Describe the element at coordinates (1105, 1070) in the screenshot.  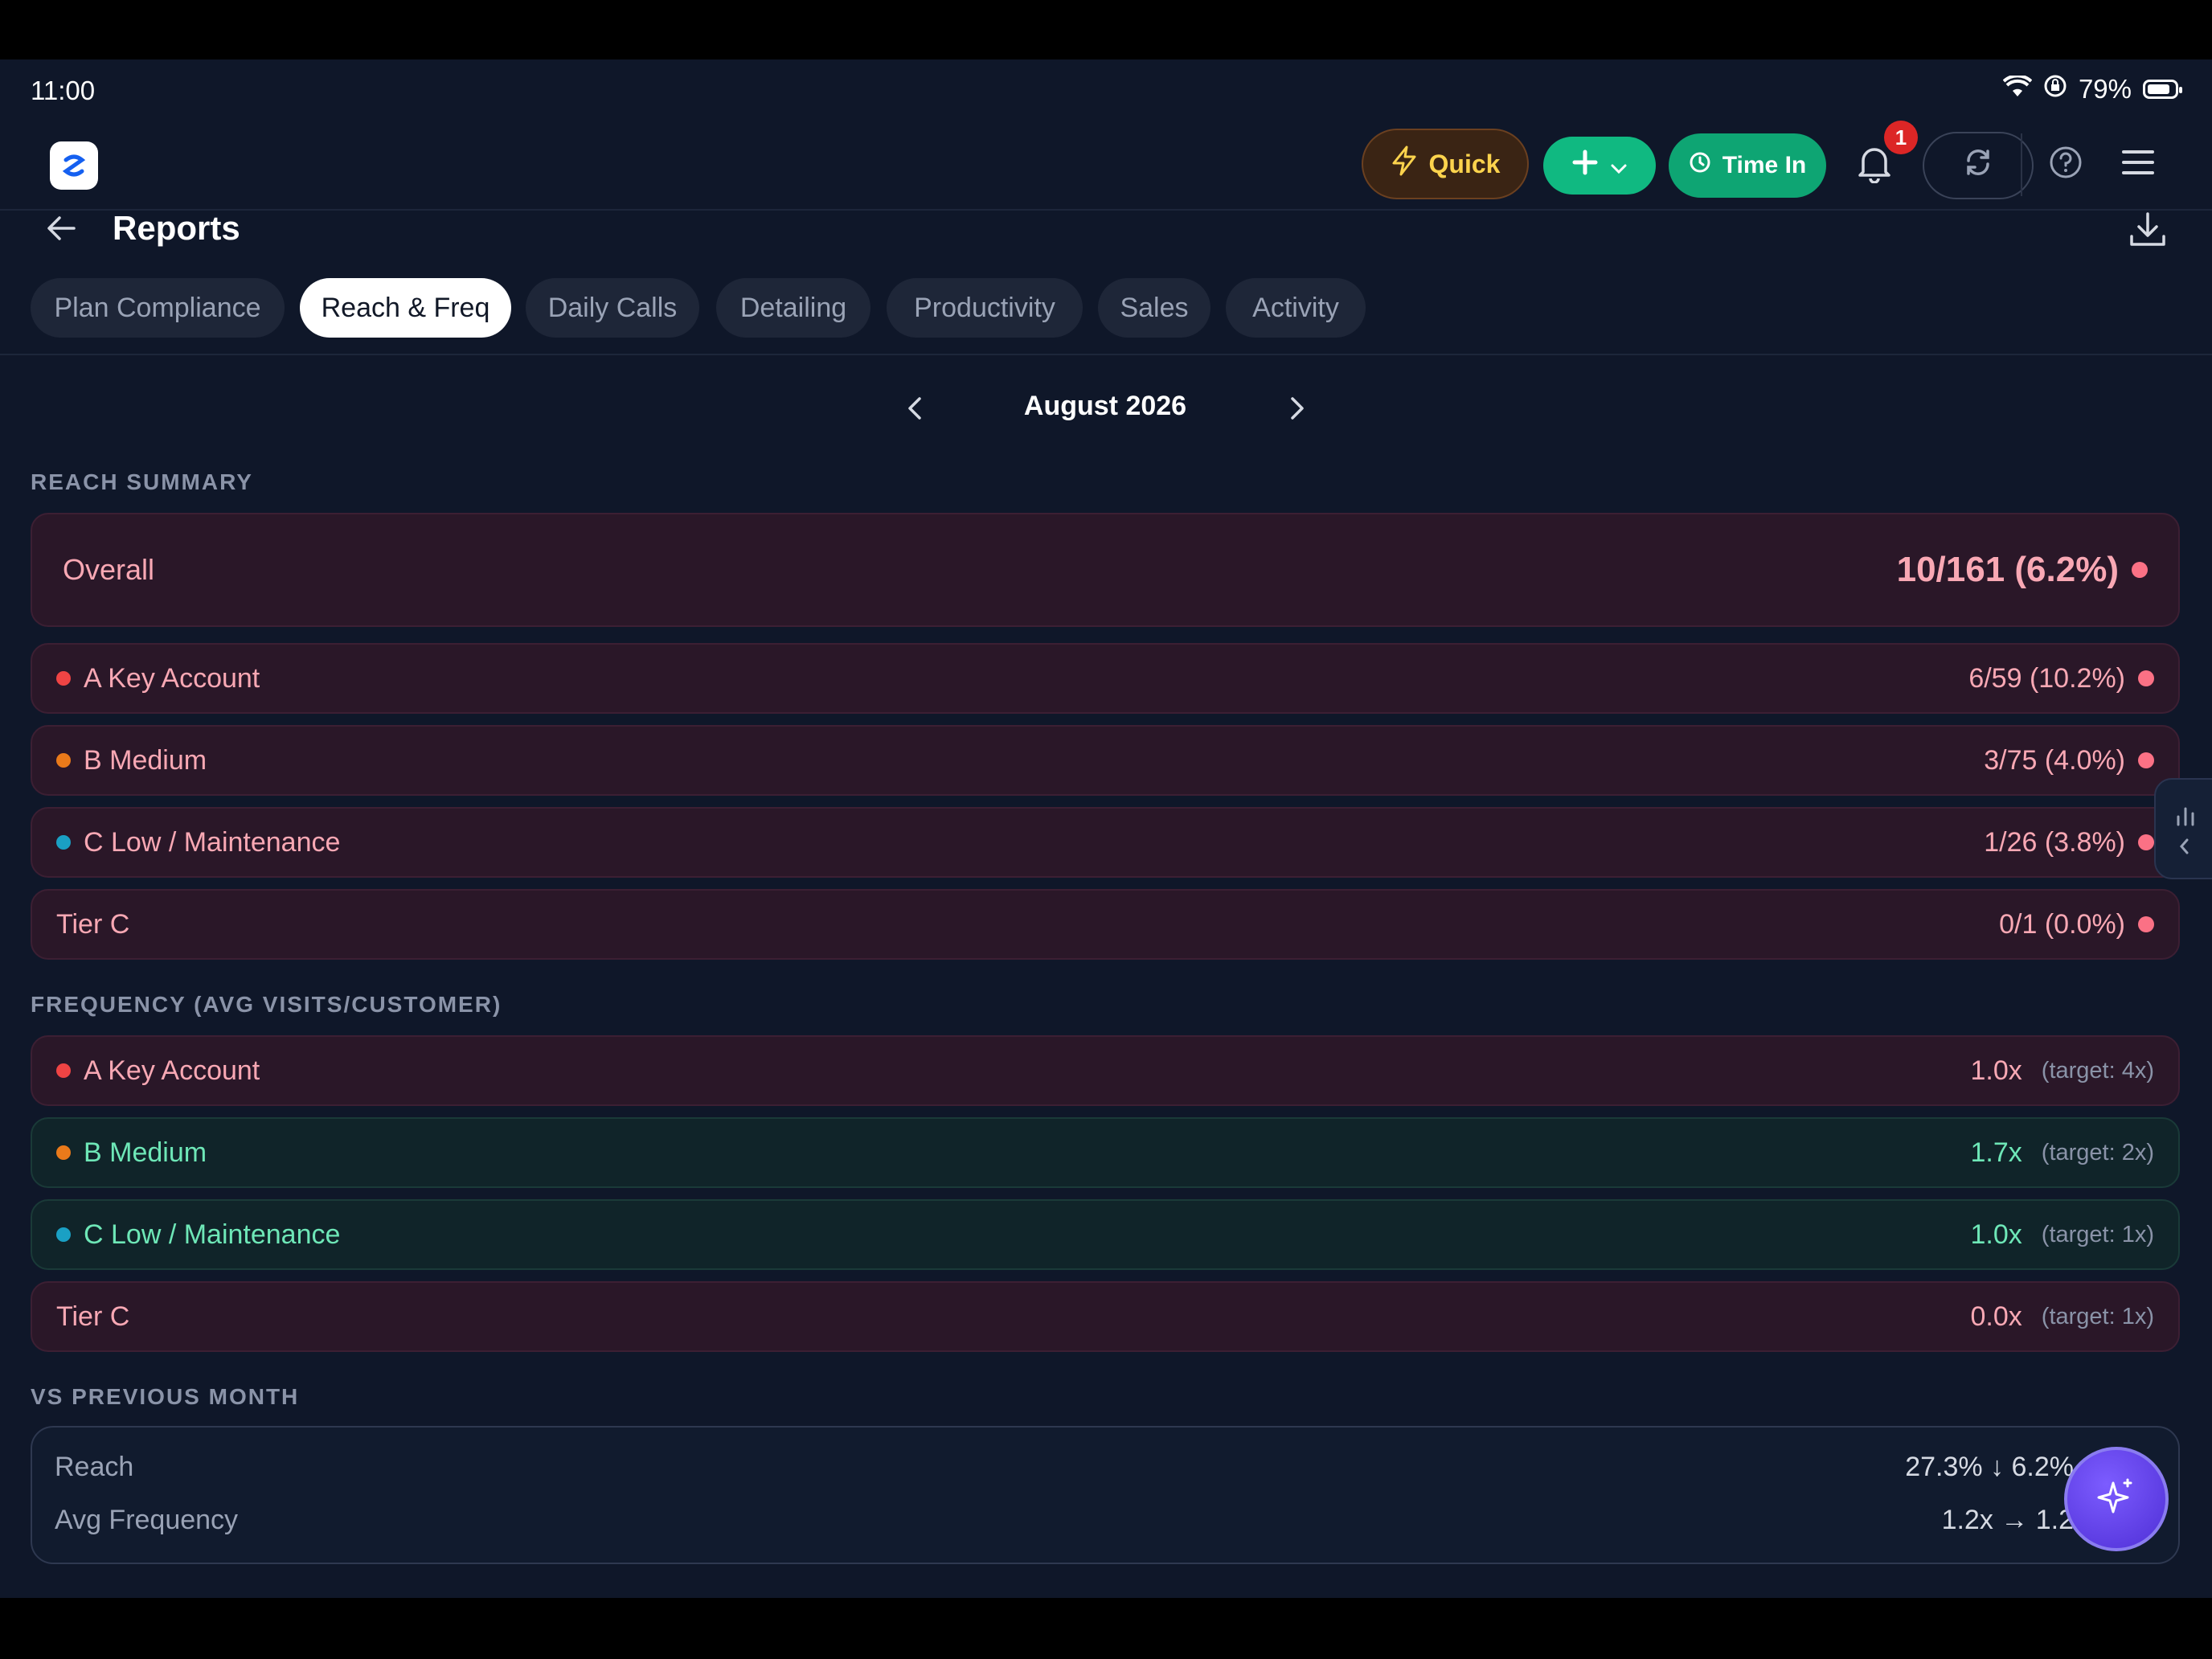
I see `freq-row-a-key-account: A Key Account 1.0x (target: 4x)` at that location.